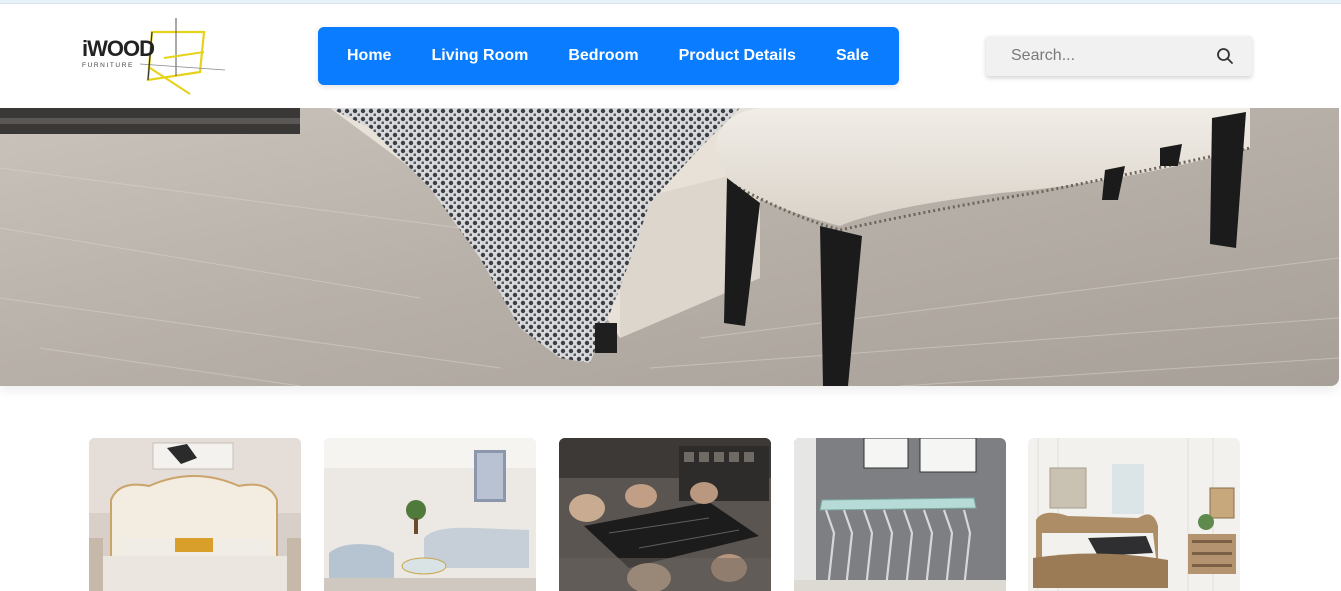 The image size is (1341, 591). I want to click on product-card-bed, so click(195, 514).